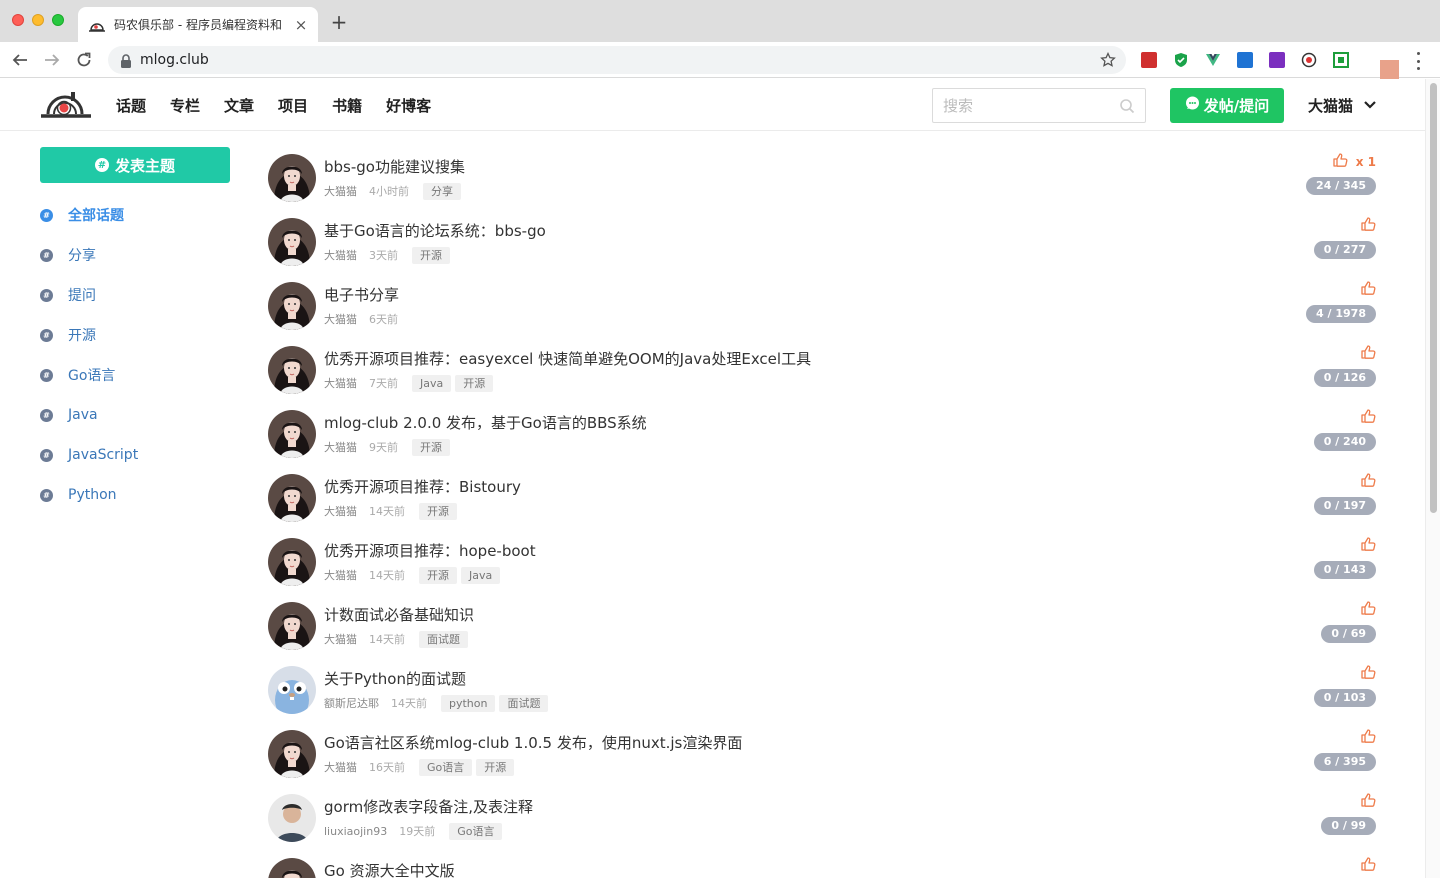 The width and height of the screenshot is (1440, 878). Describe the element at coordinates (823, 307) in the screenshot. I see `topic-row: 电子书分享 大猫猫 6天前 4 / 1978` at that location.